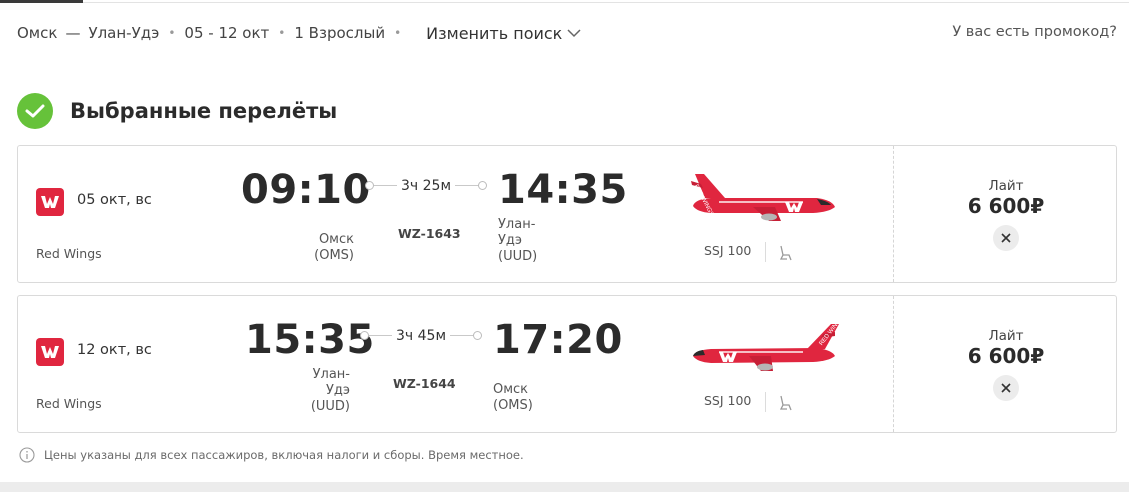  I want to click on arrival-code: (UUD), so click(518, 256).